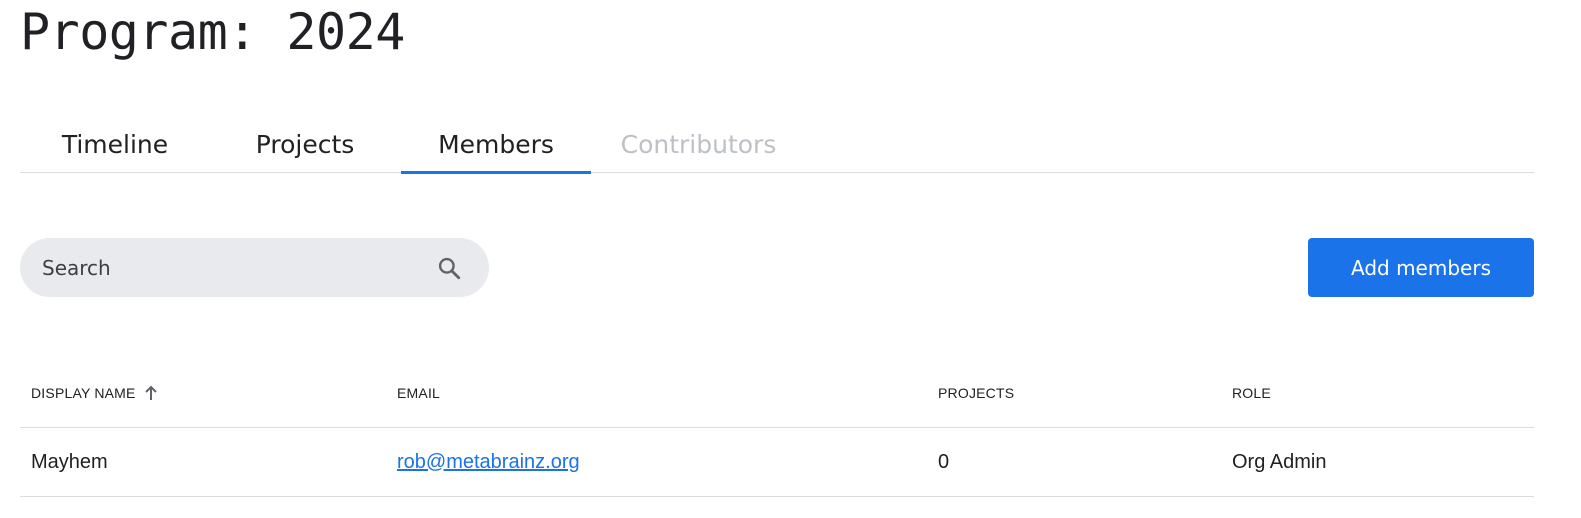  I want to click on tab-bar: Timeline Projects Members Contributors, so click(777, 144).